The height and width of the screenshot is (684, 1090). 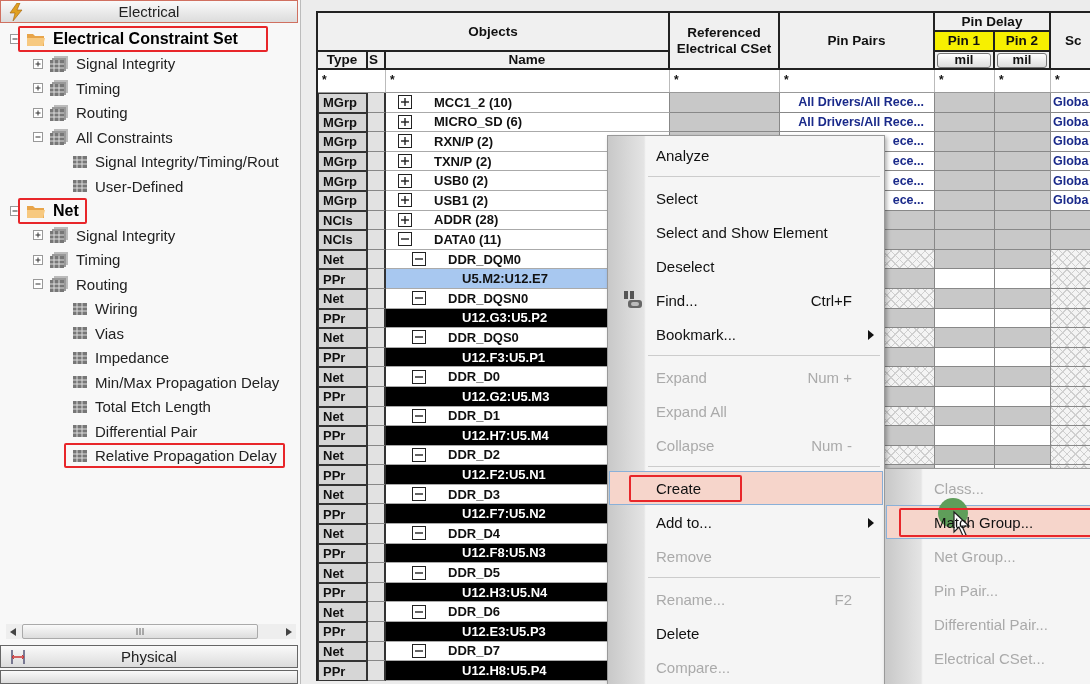 I want to click on table-cell: NCls, so click(x=343, y=220).